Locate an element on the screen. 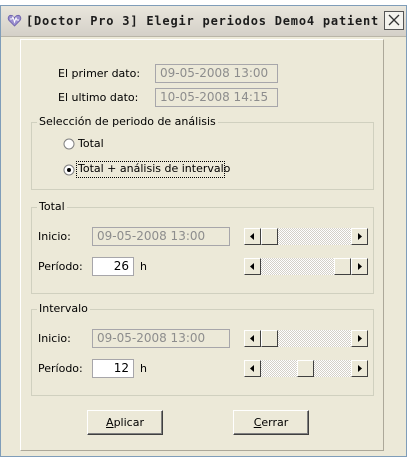 The image size is (407, 457). total-start-left-arrow is located at coordinates (252, 236).